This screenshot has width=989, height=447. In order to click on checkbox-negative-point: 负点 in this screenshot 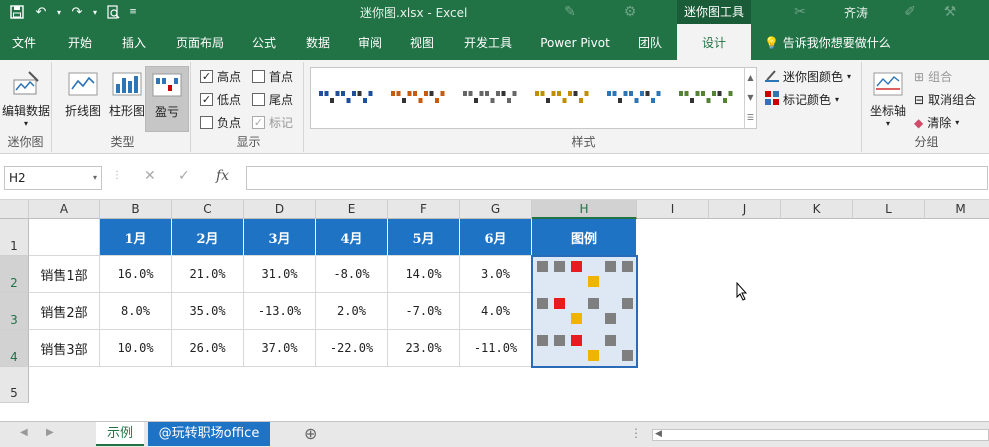, I will do `click(220, 122)`.